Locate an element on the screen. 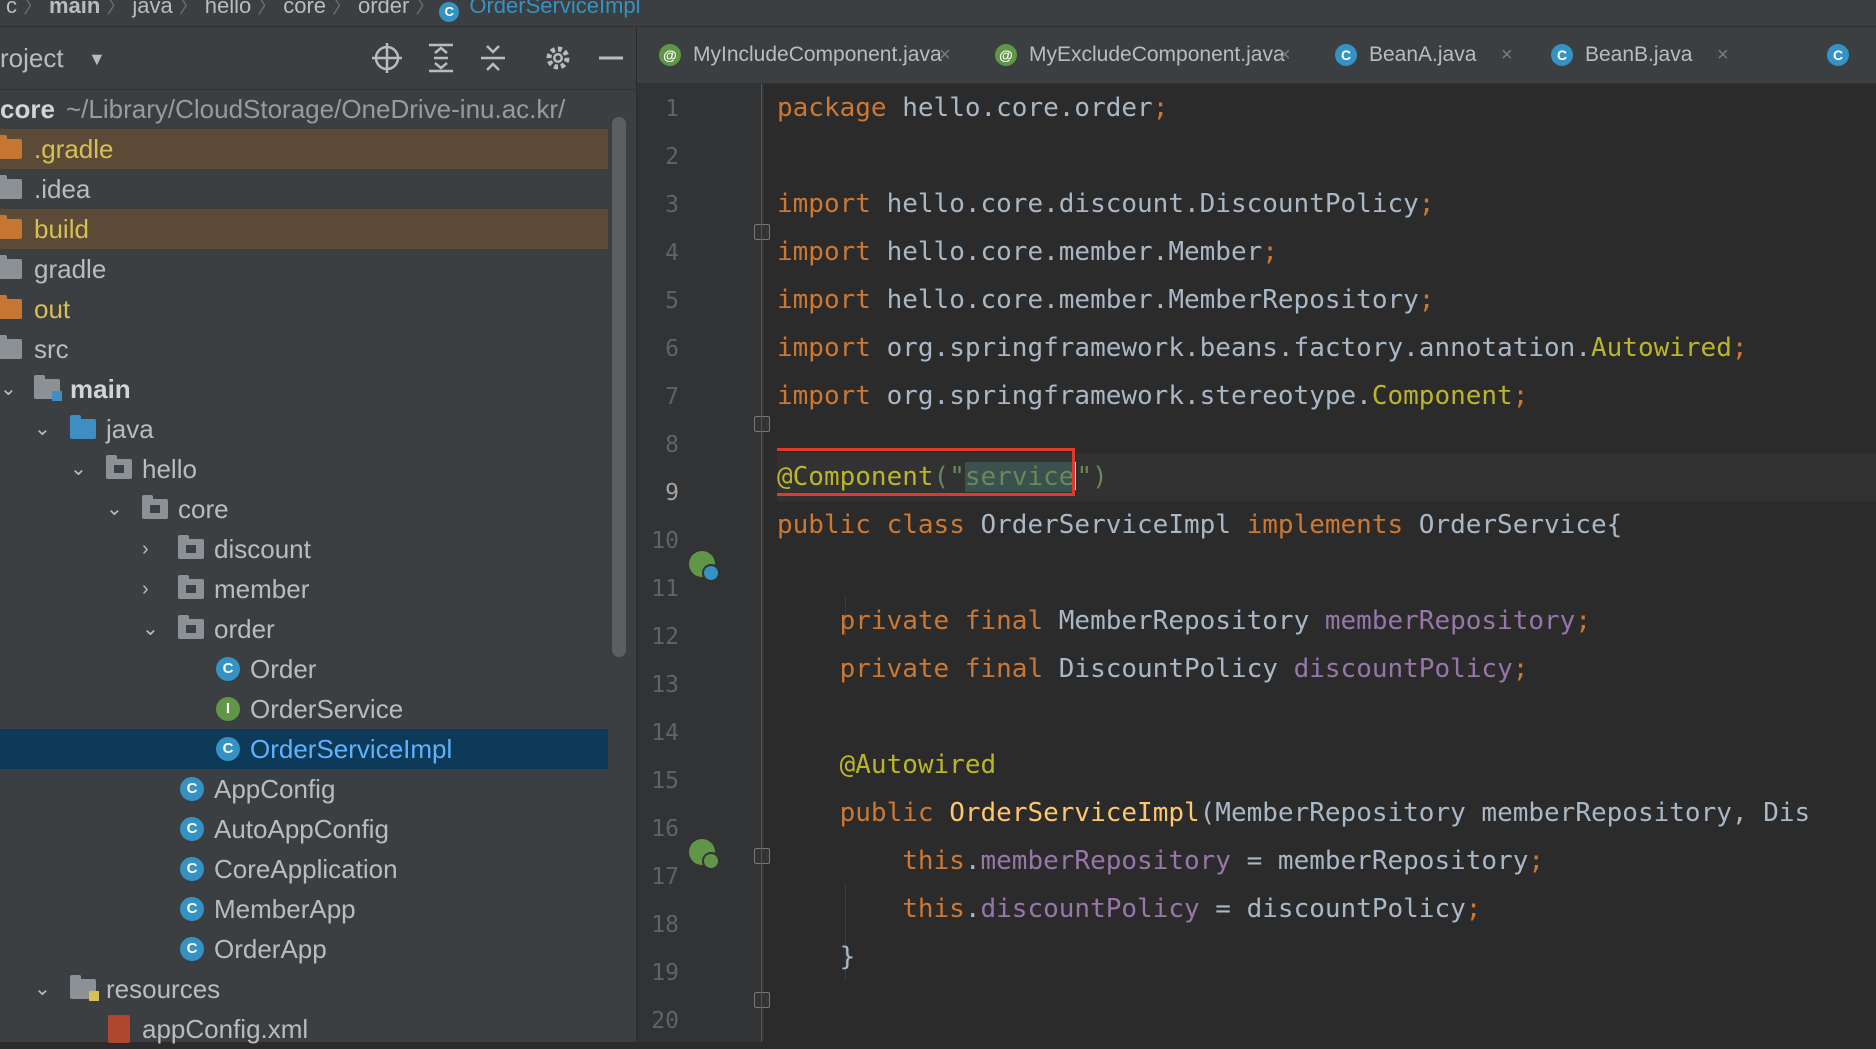  project-scrollbar is located at coordinates (619, 387).